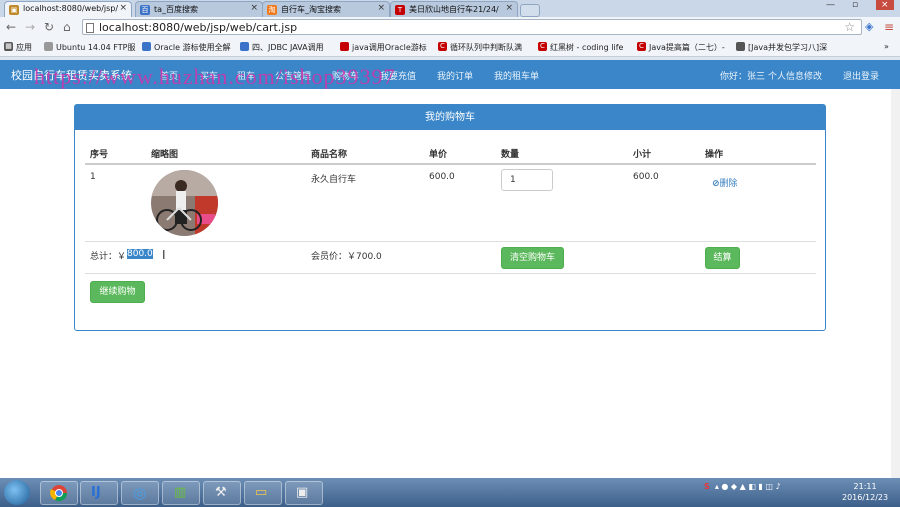 The image size is (900, 507). Describe the element at coordinates (186, 47) in the screenshot. I see `bookmark-item: Oracle 游标使用全解` at that location.